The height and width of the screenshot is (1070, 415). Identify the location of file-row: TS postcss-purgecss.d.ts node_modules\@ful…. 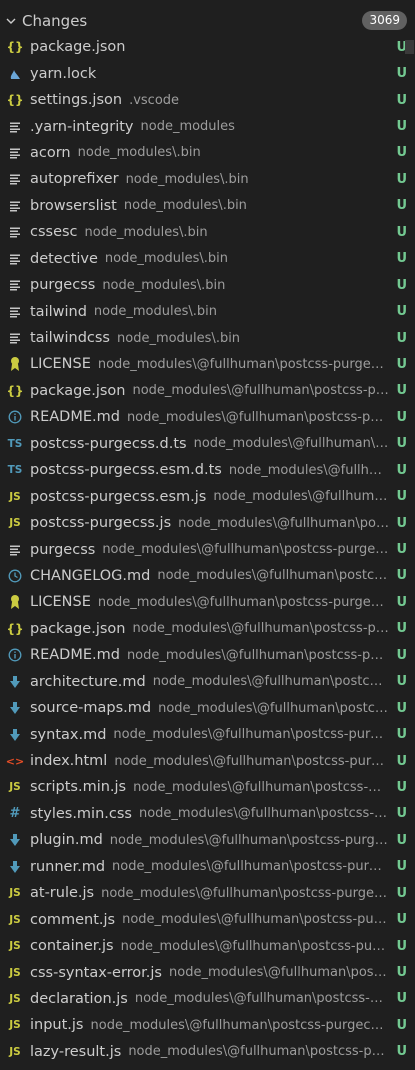
(207, 444).